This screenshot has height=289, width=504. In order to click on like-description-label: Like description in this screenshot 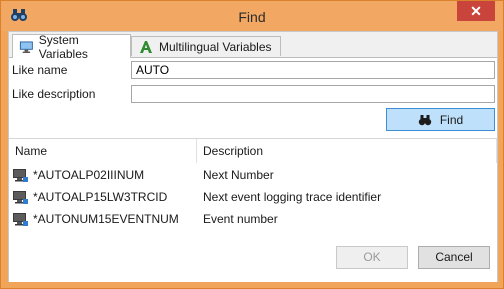, I will do `click(54, 94)`.